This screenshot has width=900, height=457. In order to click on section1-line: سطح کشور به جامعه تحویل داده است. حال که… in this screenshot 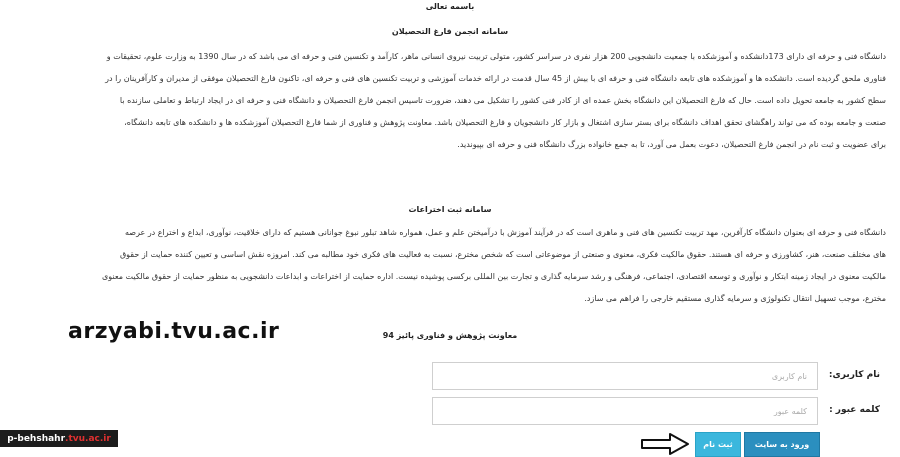, I will do `click(502, 100)`.